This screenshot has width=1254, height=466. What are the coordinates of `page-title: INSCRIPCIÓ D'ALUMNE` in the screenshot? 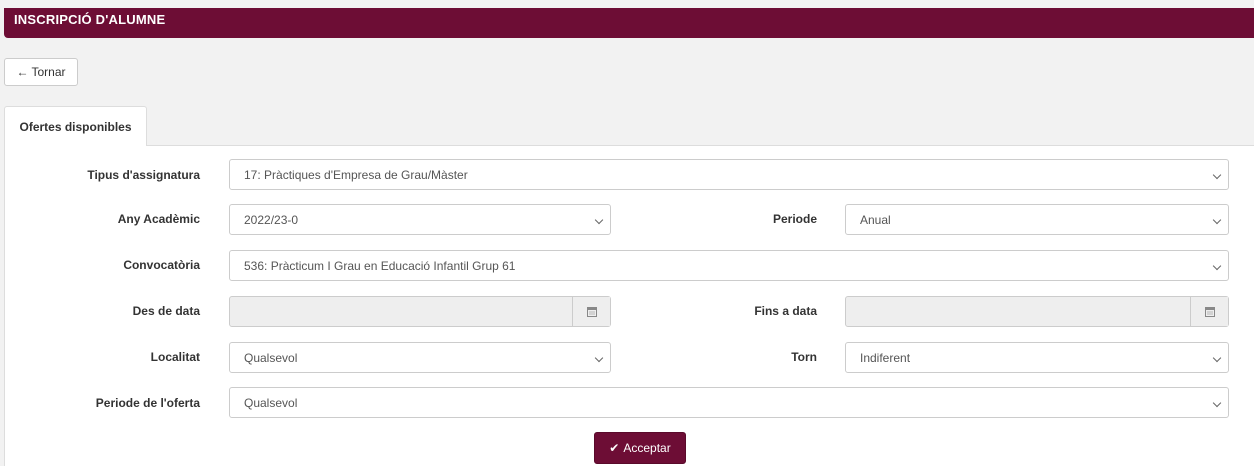 It's located at (90, 19).